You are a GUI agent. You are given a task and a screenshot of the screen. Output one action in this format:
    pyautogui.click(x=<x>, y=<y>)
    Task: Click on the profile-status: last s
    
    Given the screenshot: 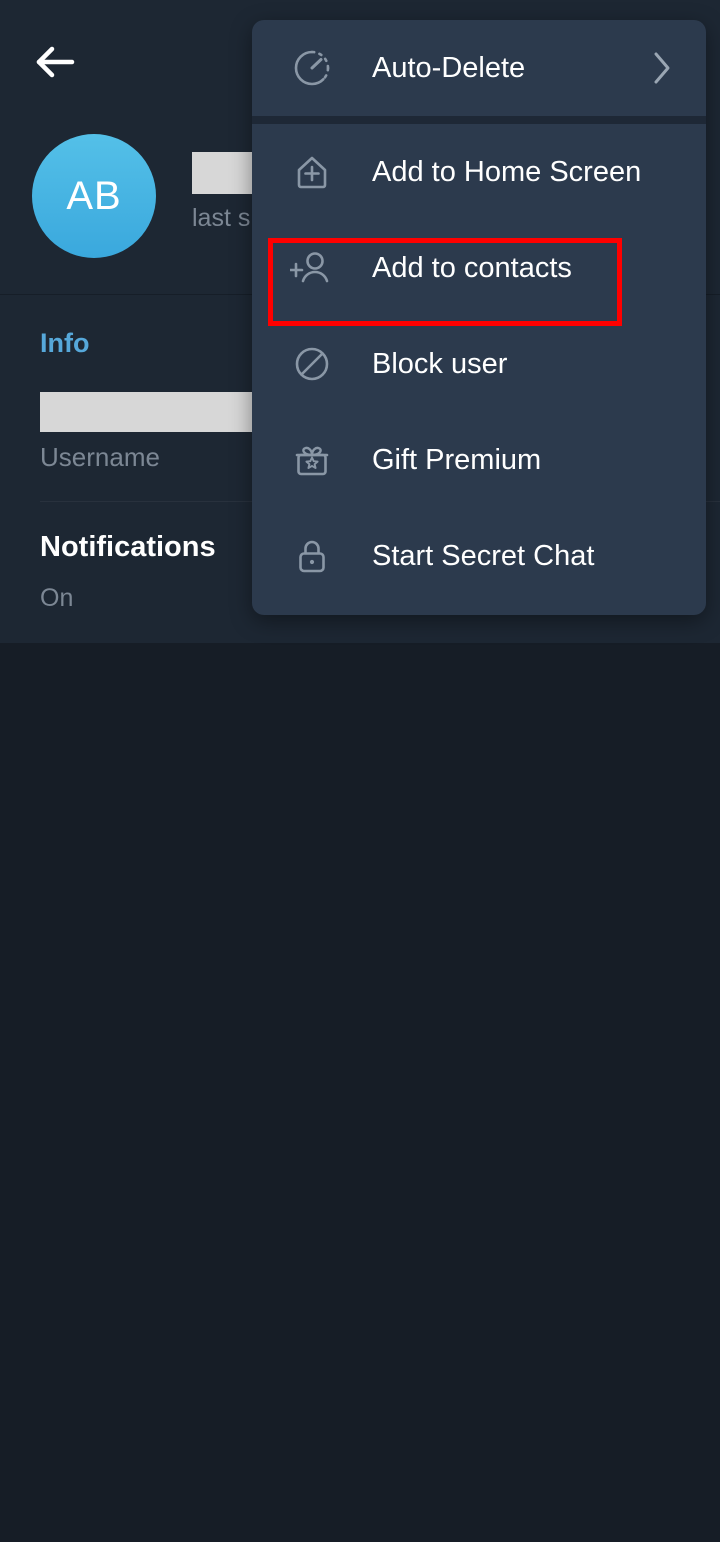 What is the action you would take?
    pyautogui.click(x=221, y=218)
    